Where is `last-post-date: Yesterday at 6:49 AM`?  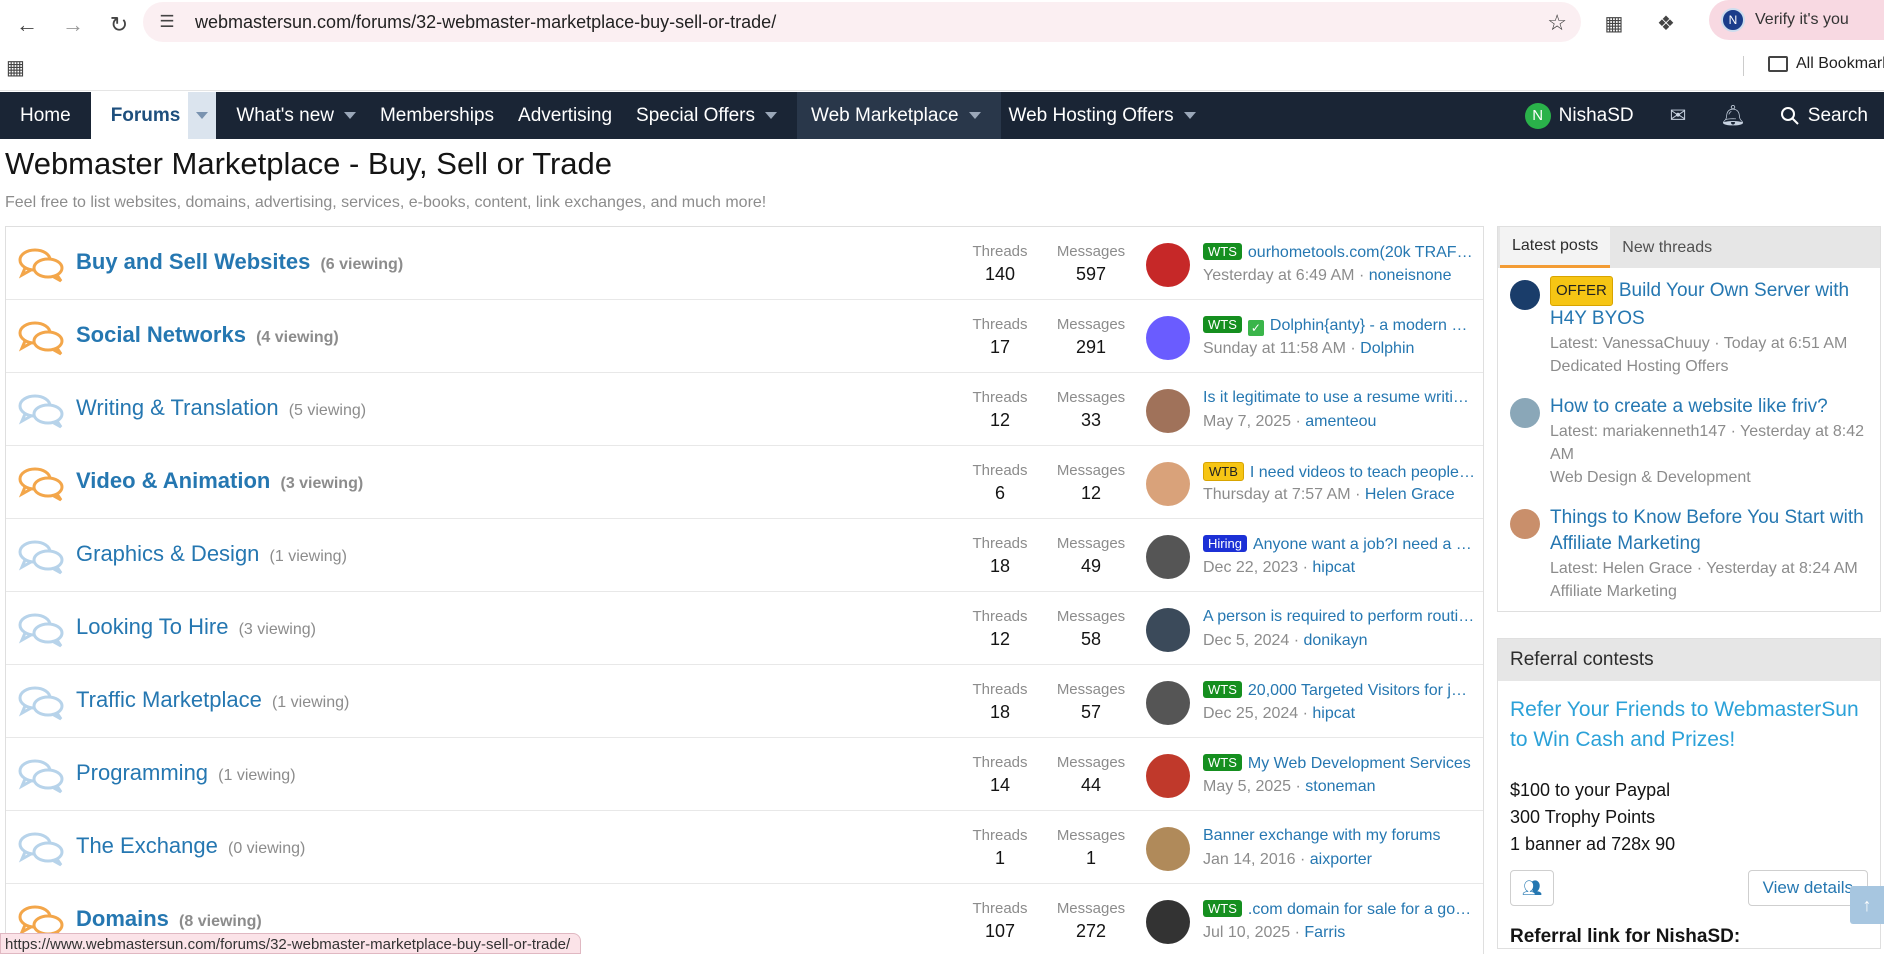
last-post-date: Yesterday at 6:49 AM is located at coordinates (1279, 275).